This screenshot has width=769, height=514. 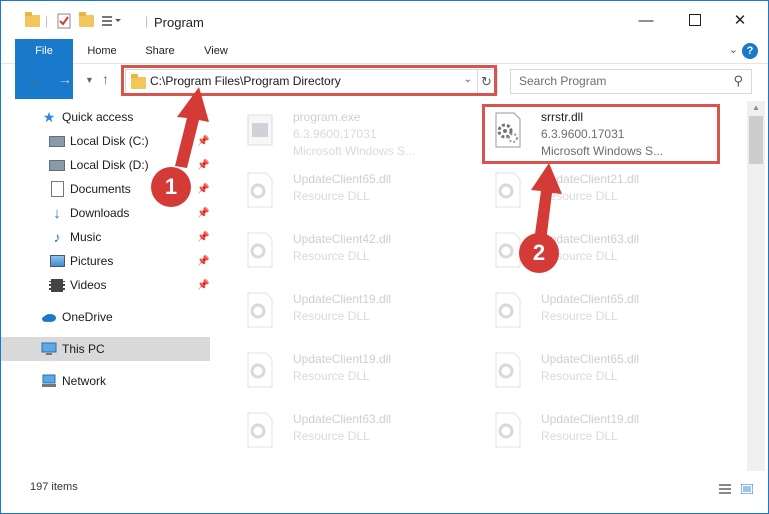 What do you see at coordinates (539, 253) in the screenshot?
I see `callout-2: 2` at bounding box center [539, 253].